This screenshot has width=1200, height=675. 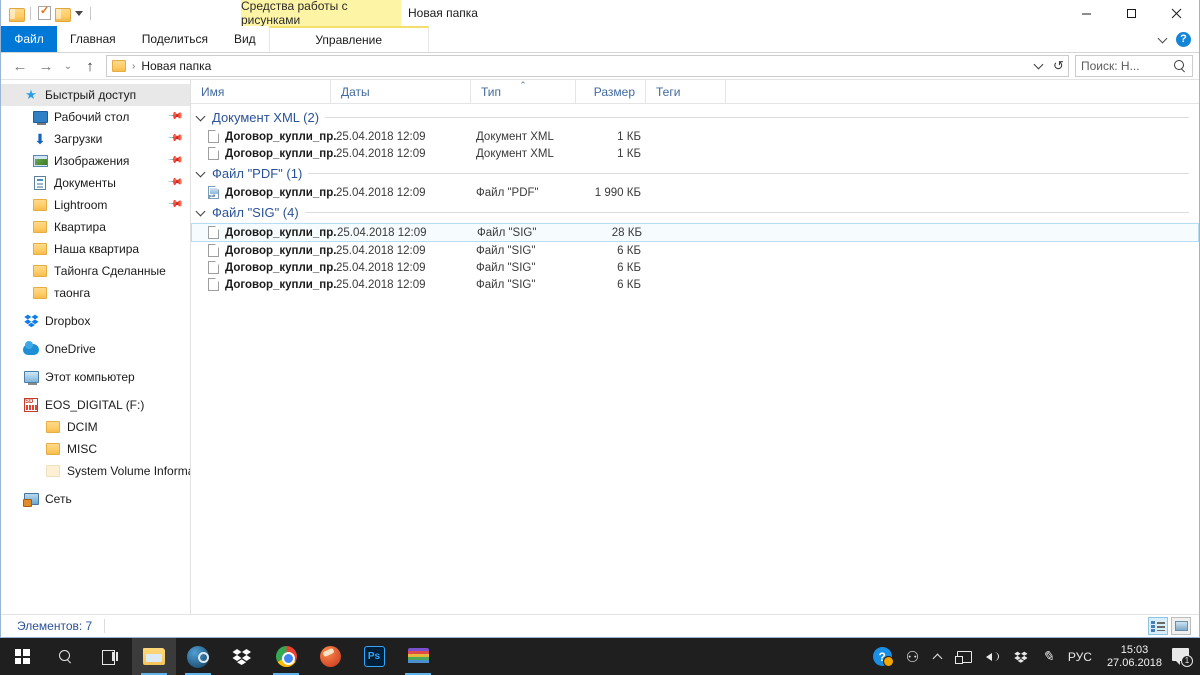 I want to click on tab-share: Поделиться, so click(x=175, y=39).